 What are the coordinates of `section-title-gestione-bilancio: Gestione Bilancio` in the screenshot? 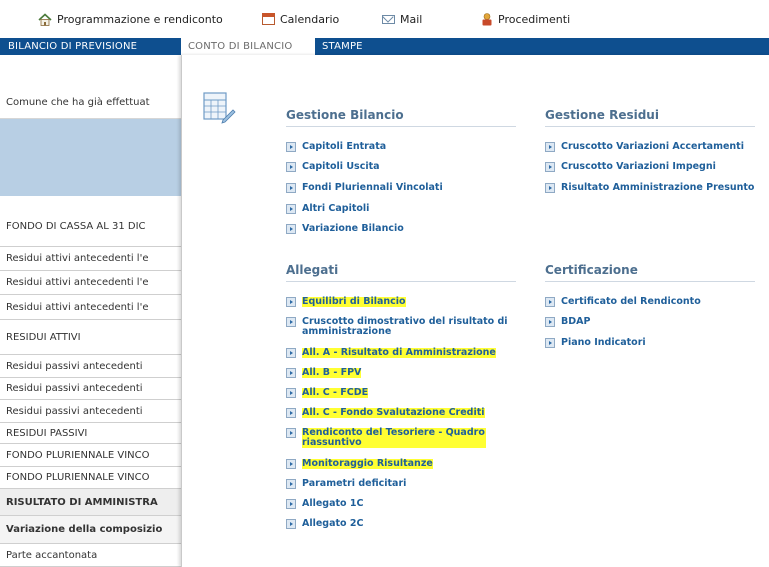 It's located at (345, 115).